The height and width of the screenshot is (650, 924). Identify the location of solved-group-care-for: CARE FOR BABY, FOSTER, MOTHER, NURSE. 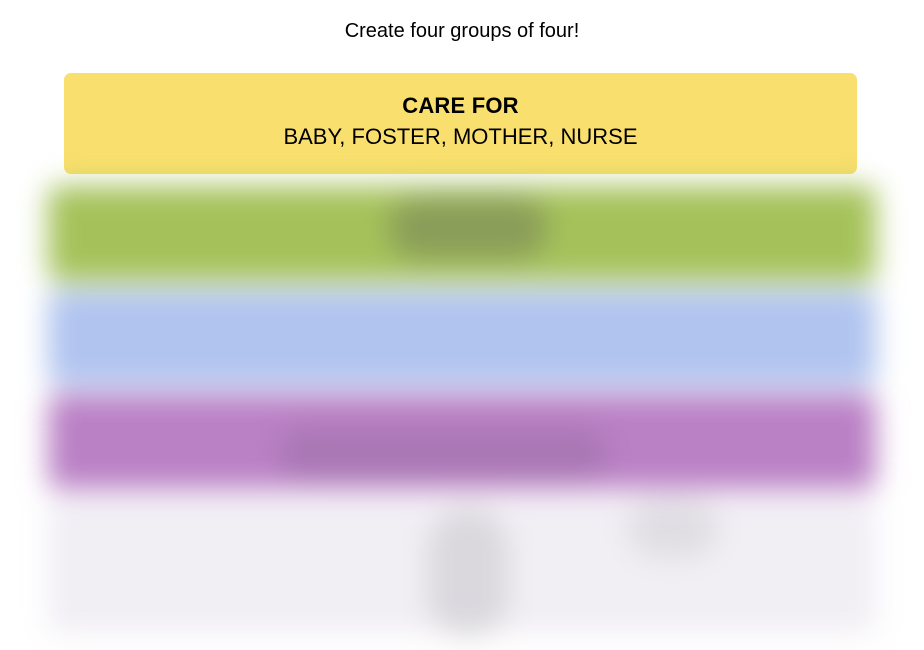
(460, 123).